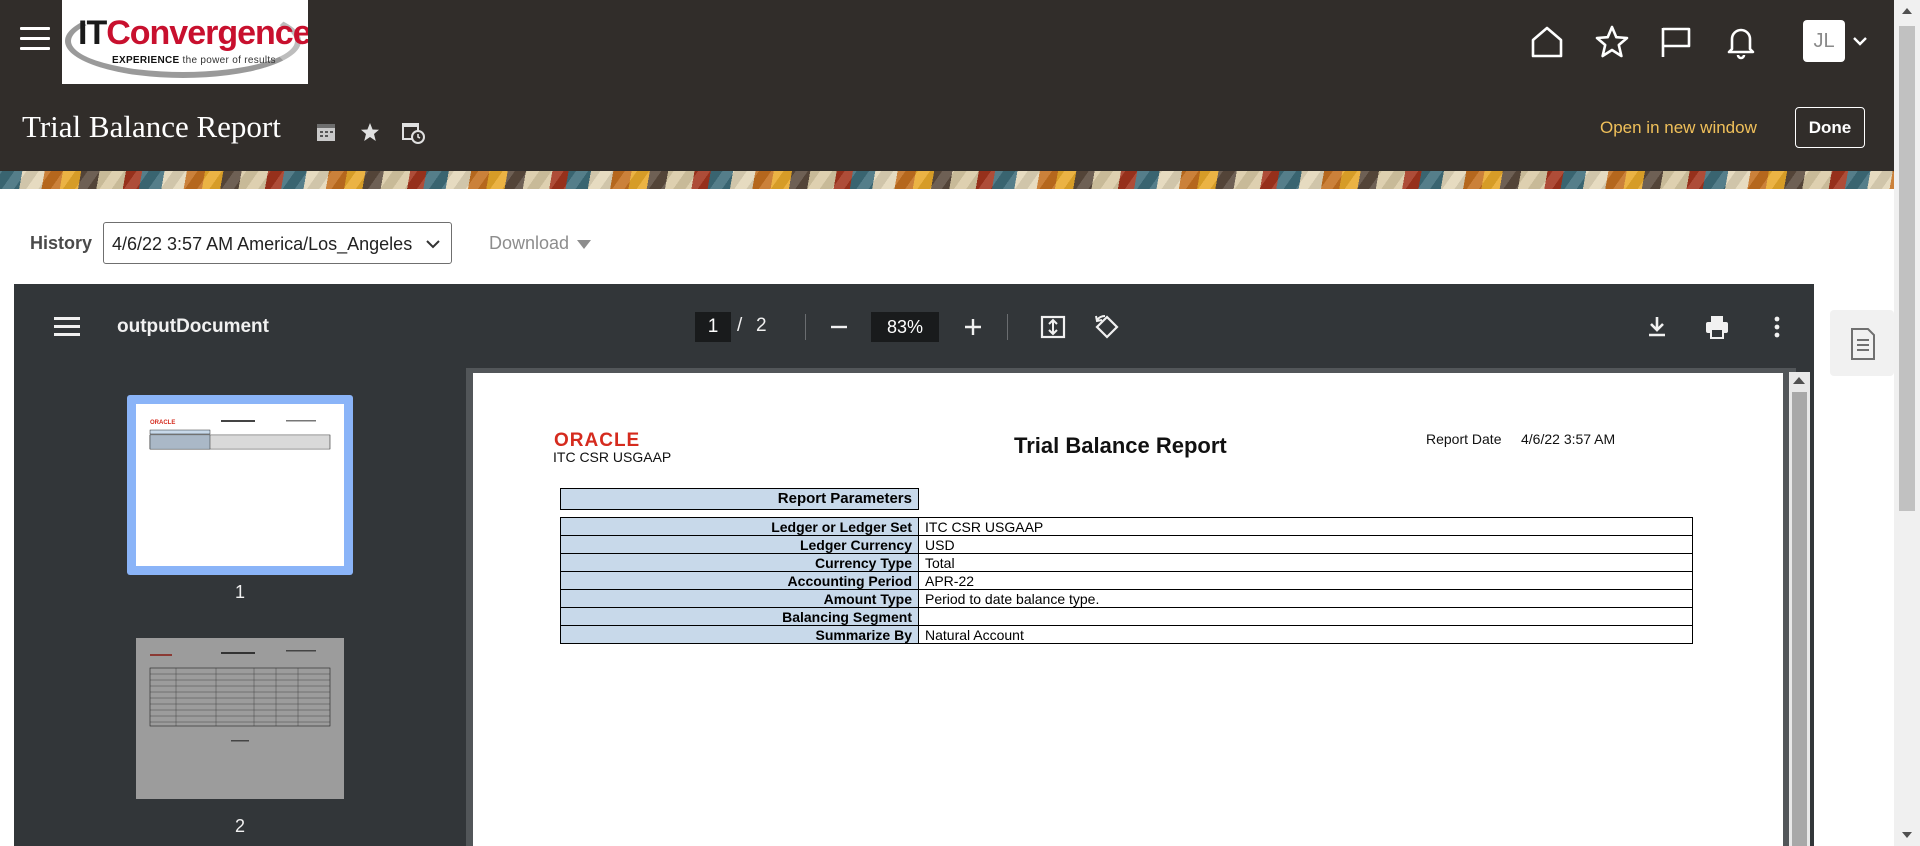  I want to click on report-date-label: Report Date, so click(1464, 439).